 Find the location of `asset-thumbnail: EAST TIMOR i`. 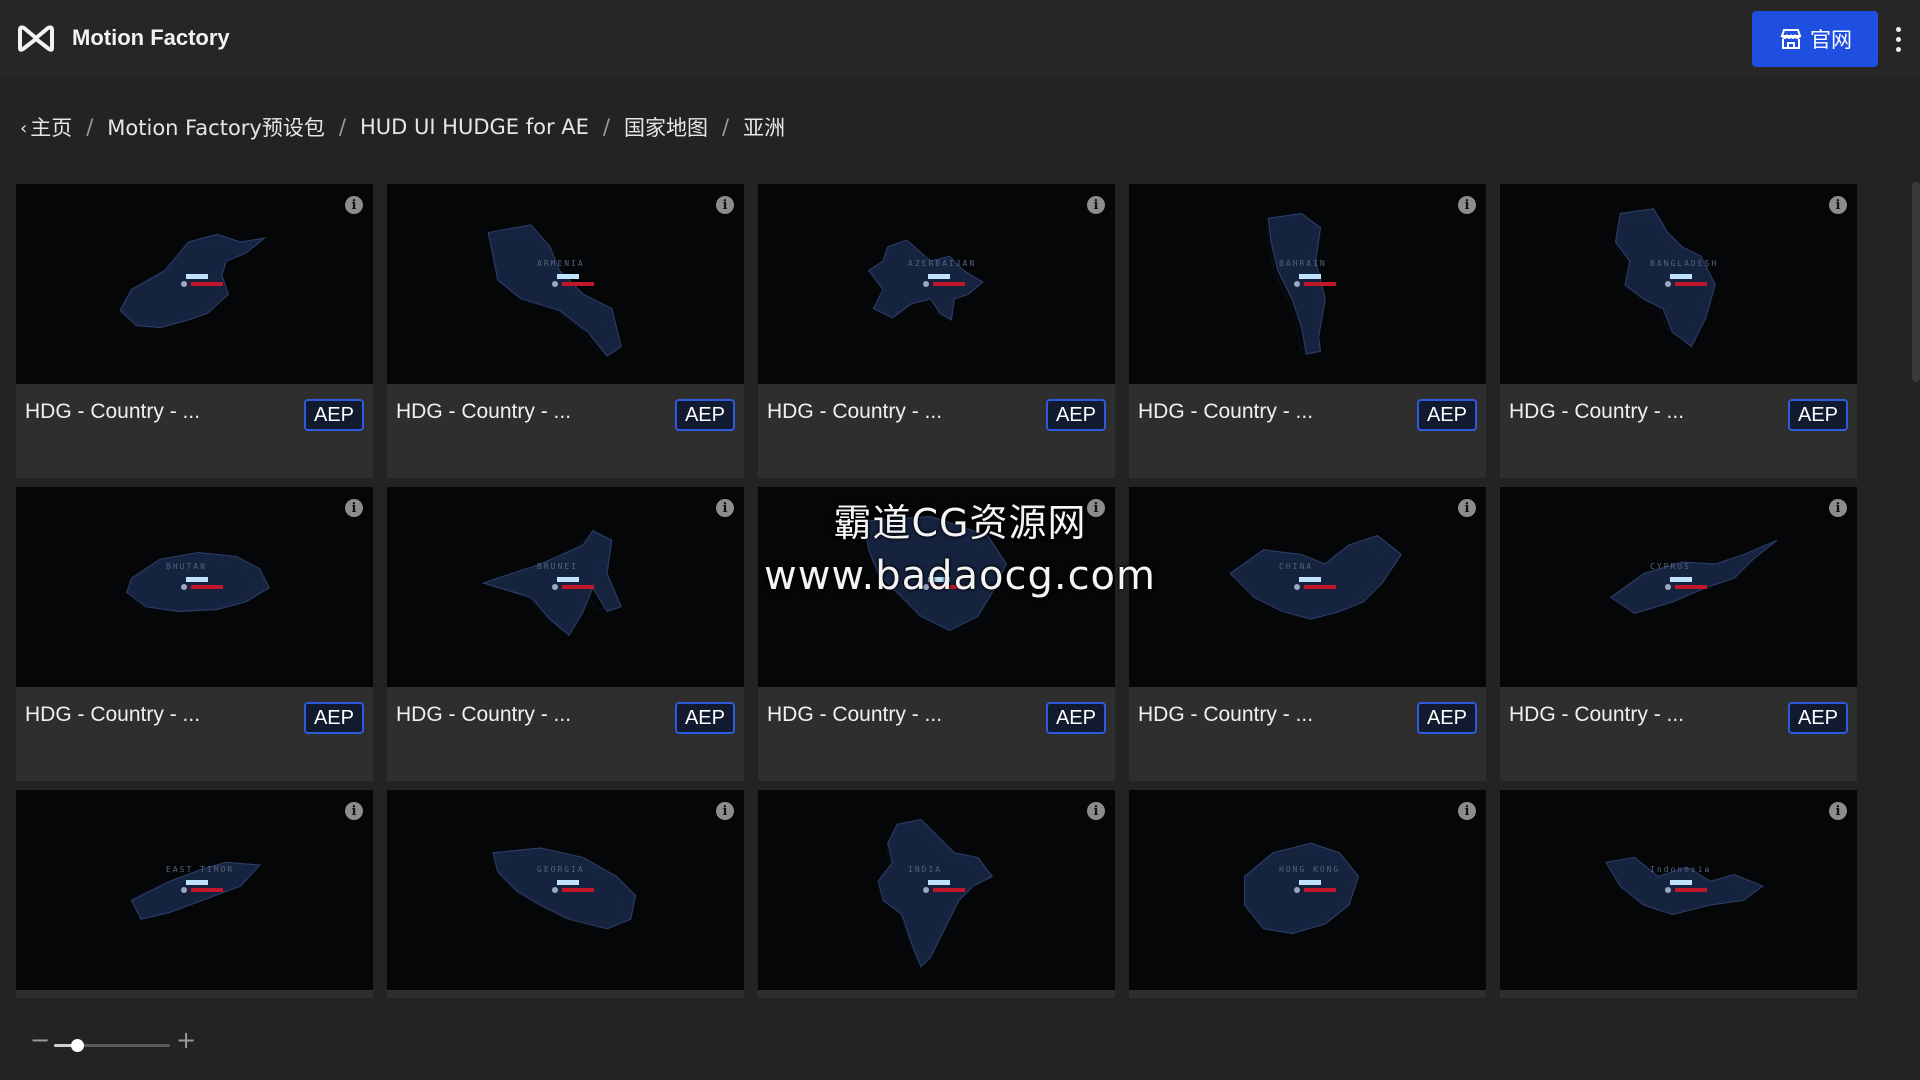

asset-thumbnail: EAST TIMOR i is located at coordinates (194, 890).